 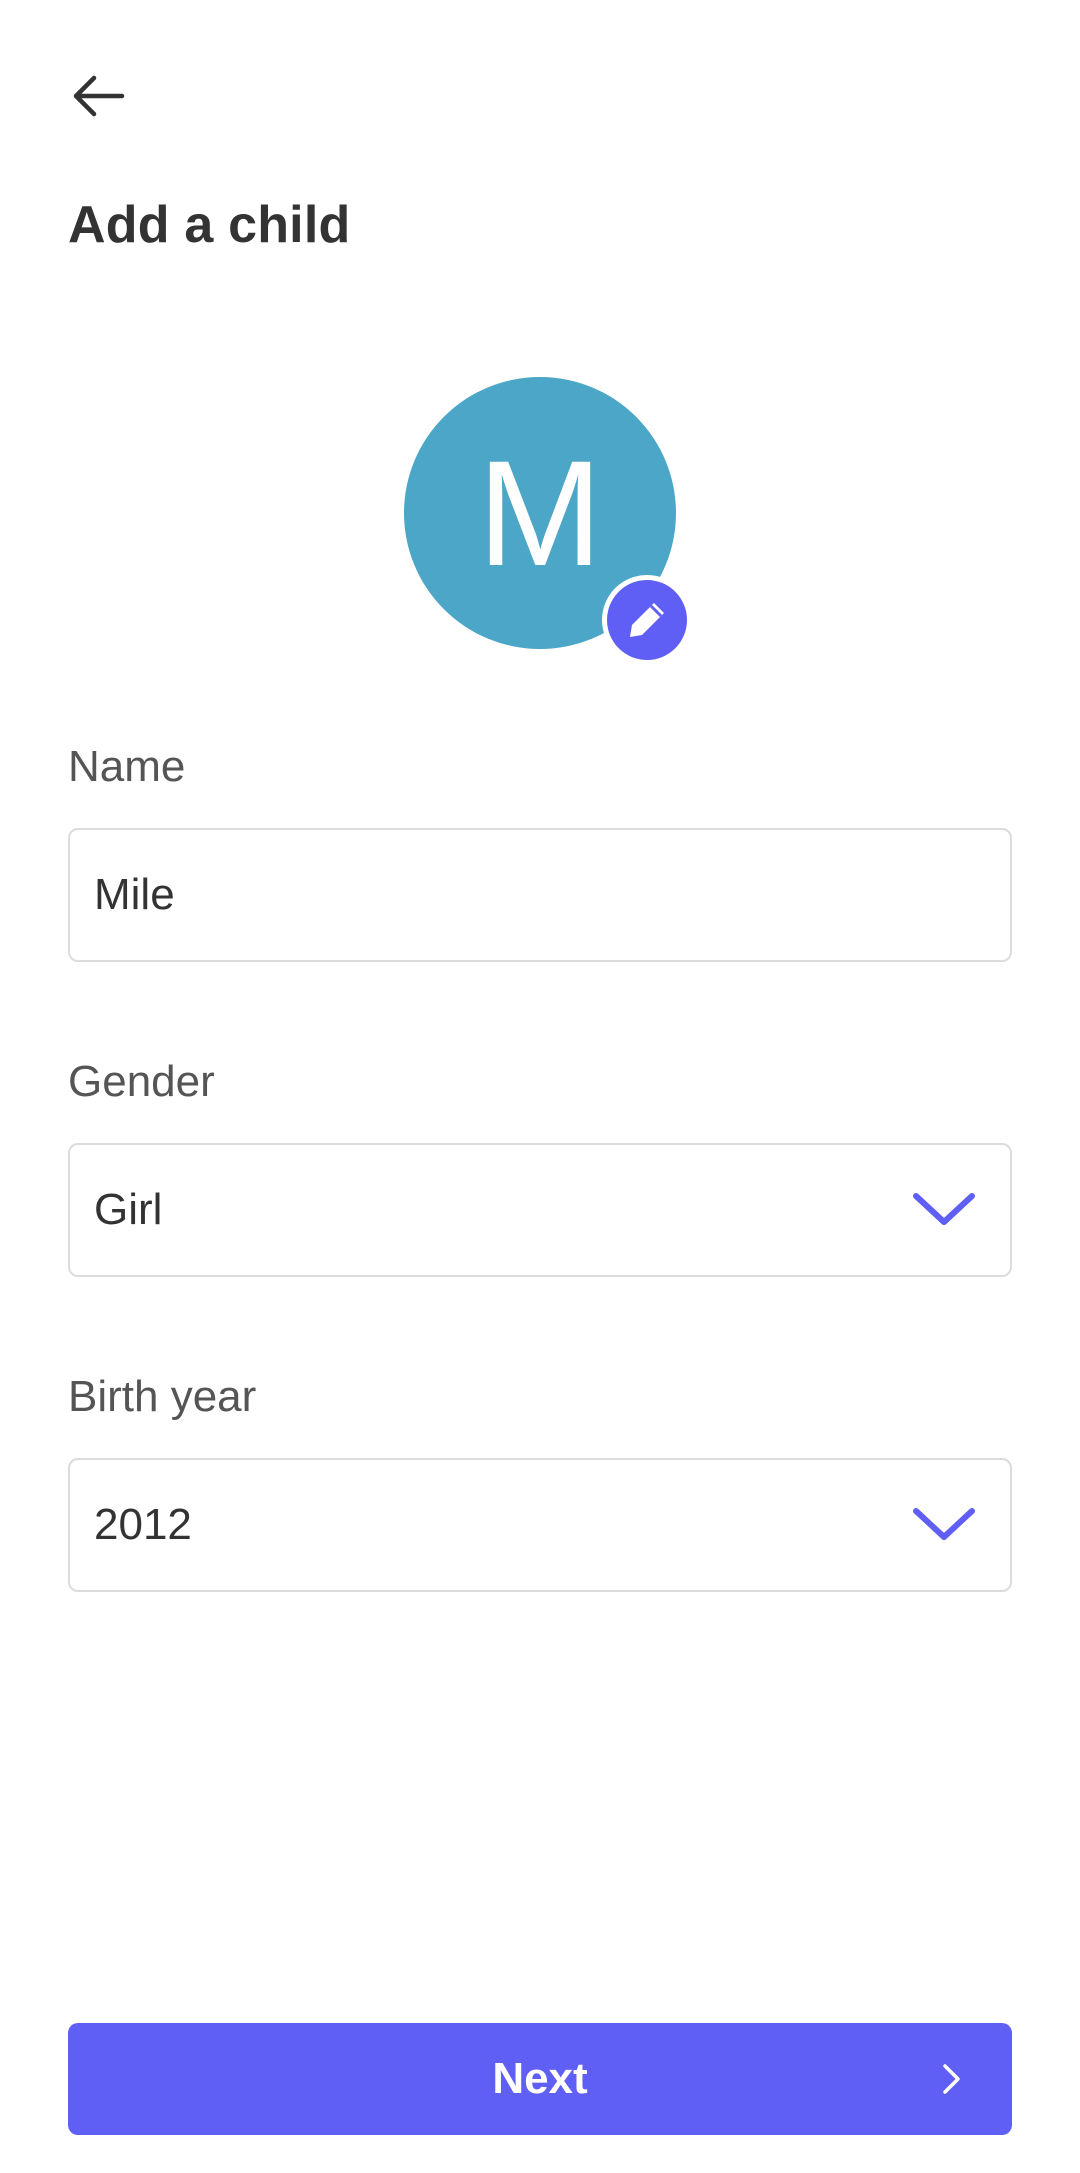 I want to click on name-input, so click(x=540, y=895).